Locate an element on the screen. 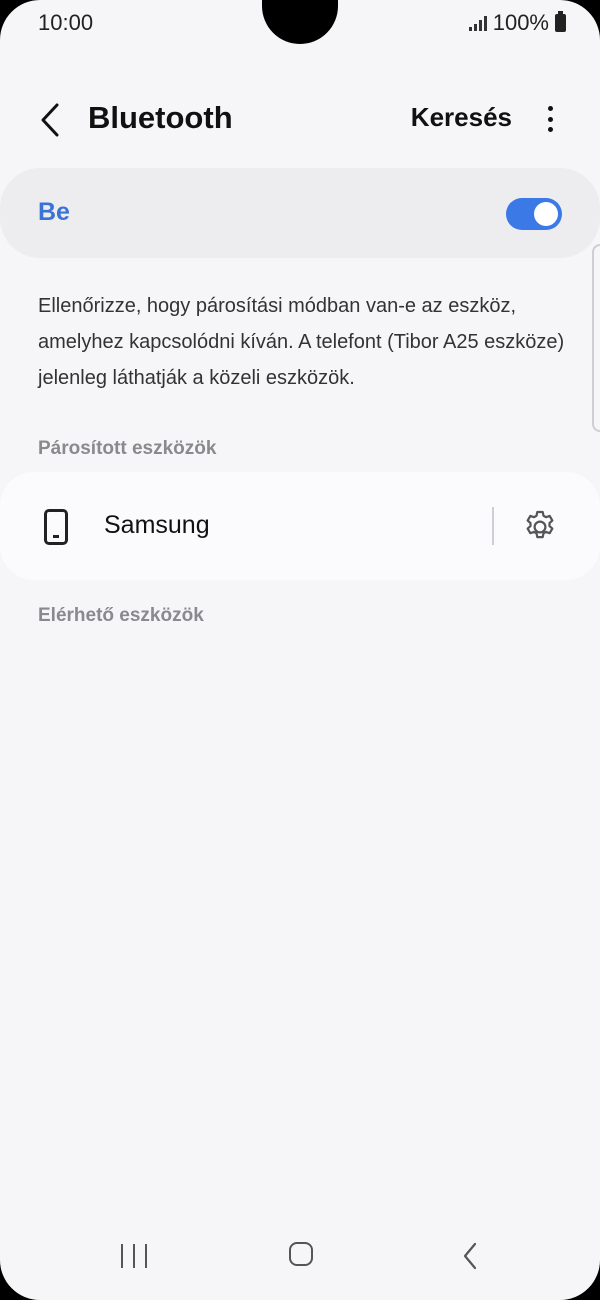  camera-notch is located at coordinates (300, 22).